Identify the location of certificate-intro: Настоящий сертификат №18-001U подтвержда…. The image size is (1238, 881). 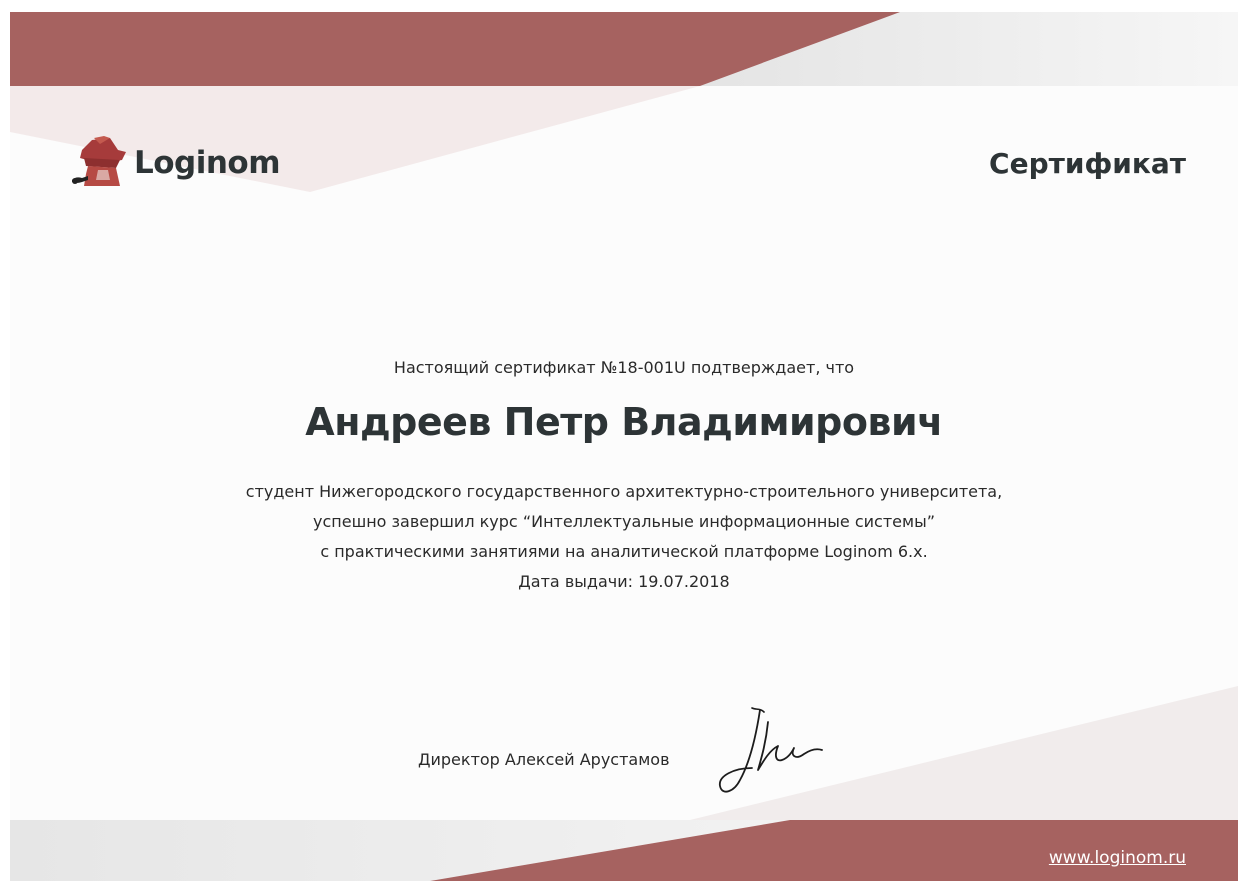
(624, 367).